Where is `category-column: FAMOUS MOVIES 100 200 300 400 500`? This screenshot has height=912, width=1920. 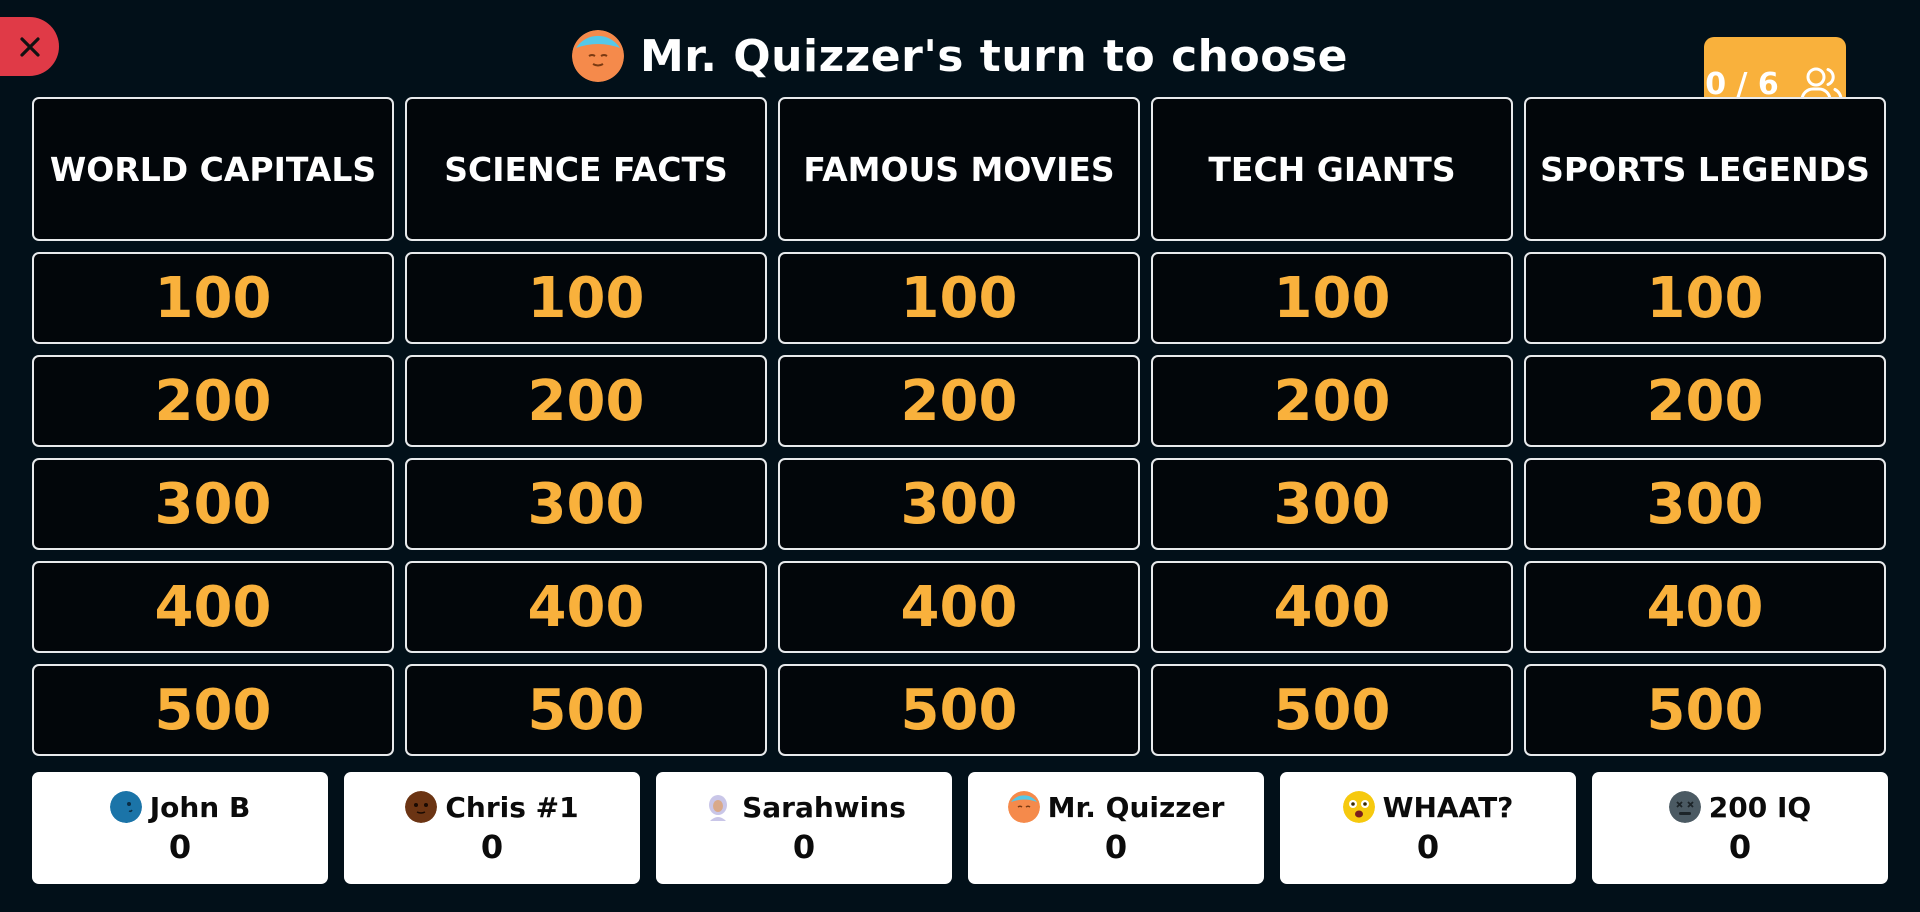 category-column: FAMOUS MOVIES 100 200 300 400 500 is located at coordinates (959, 432).